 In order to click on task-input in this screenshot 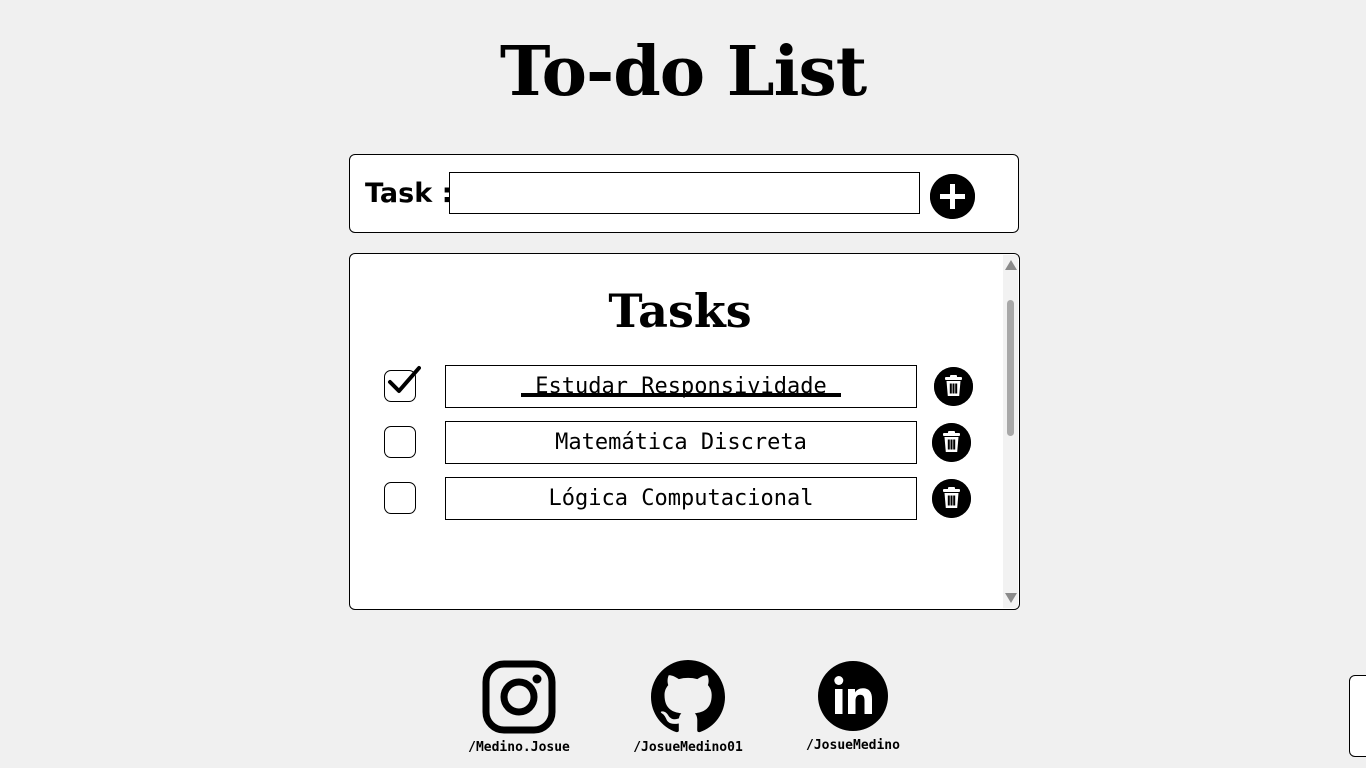, I will do `click(684, 193)`.